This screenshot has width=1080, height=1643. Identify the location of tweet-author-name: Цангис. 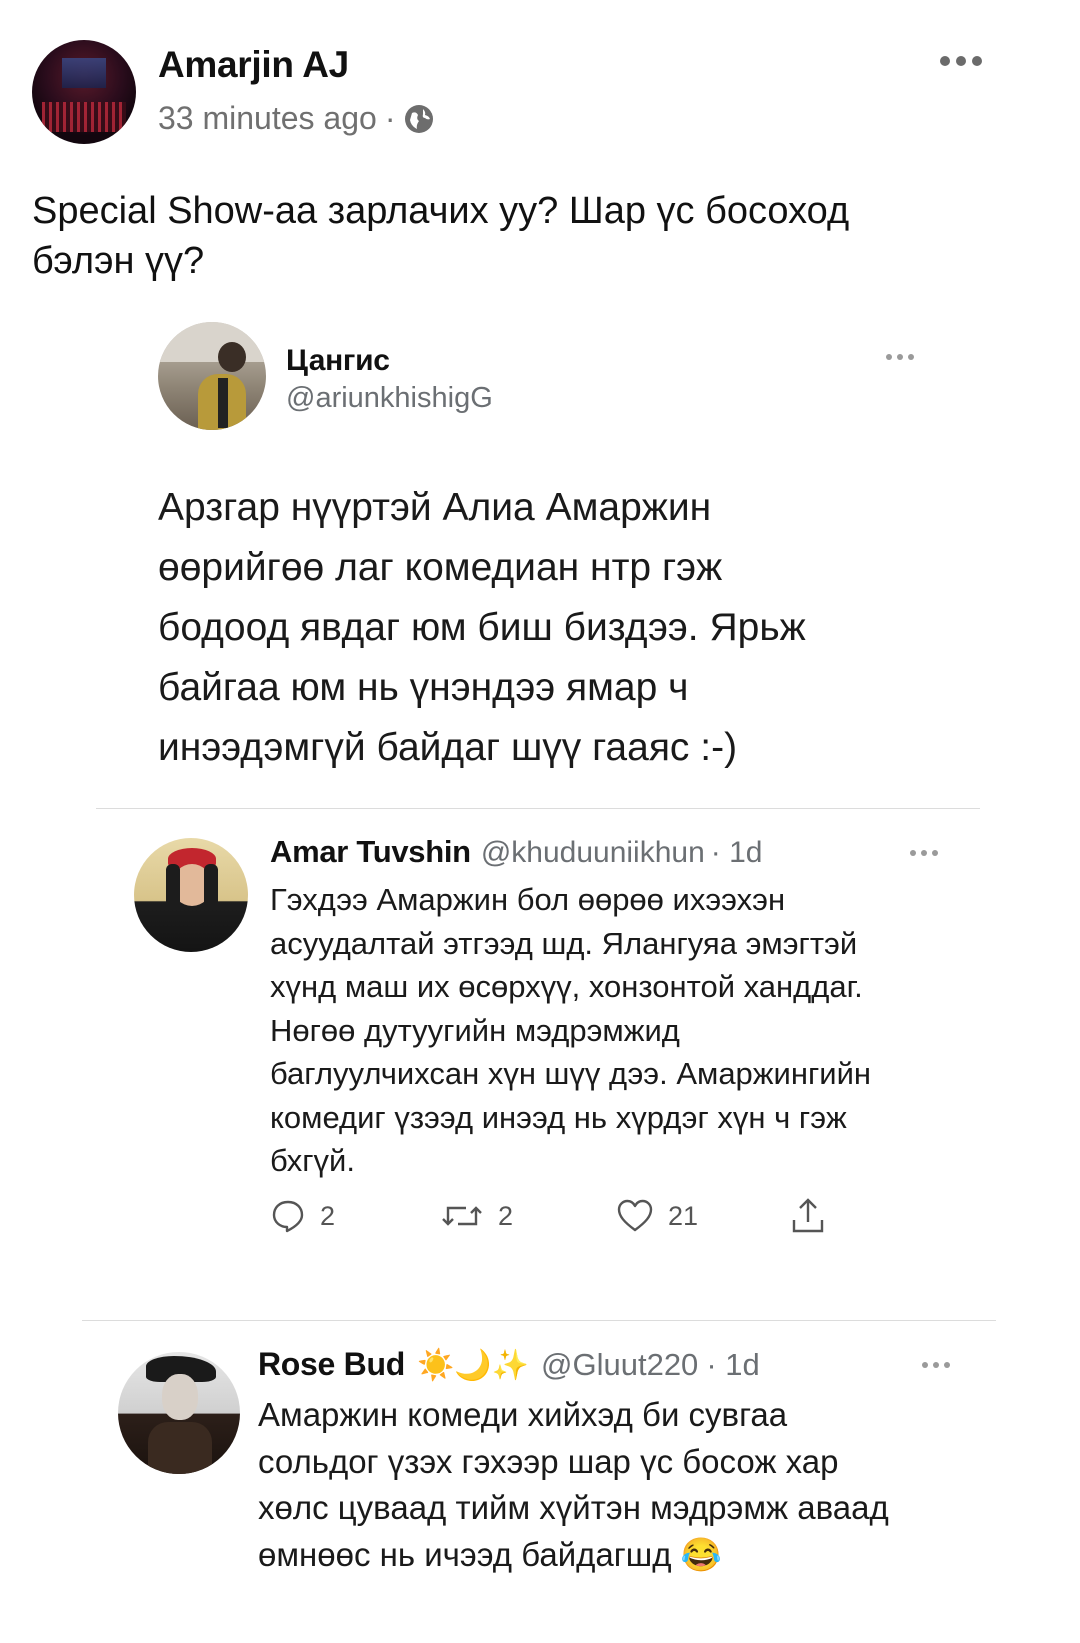
(338, 361).